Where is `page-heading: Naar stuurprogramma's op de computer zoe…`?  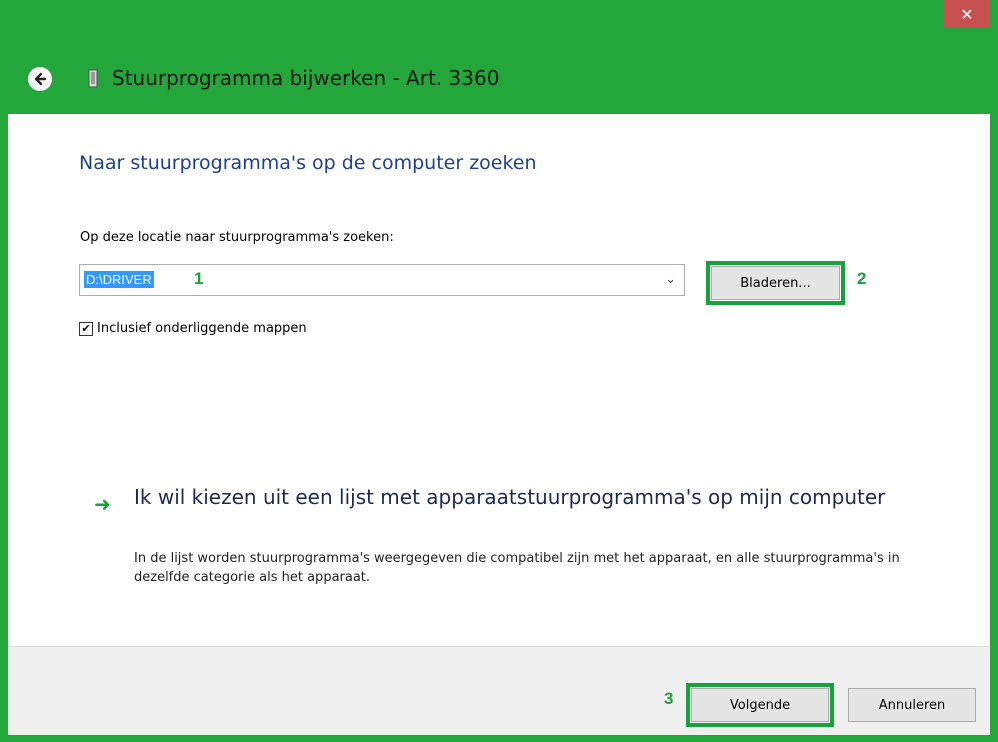
page-heading: Naar stuurprogramma's op de computer zoe… is located at coordinates (308, 163).